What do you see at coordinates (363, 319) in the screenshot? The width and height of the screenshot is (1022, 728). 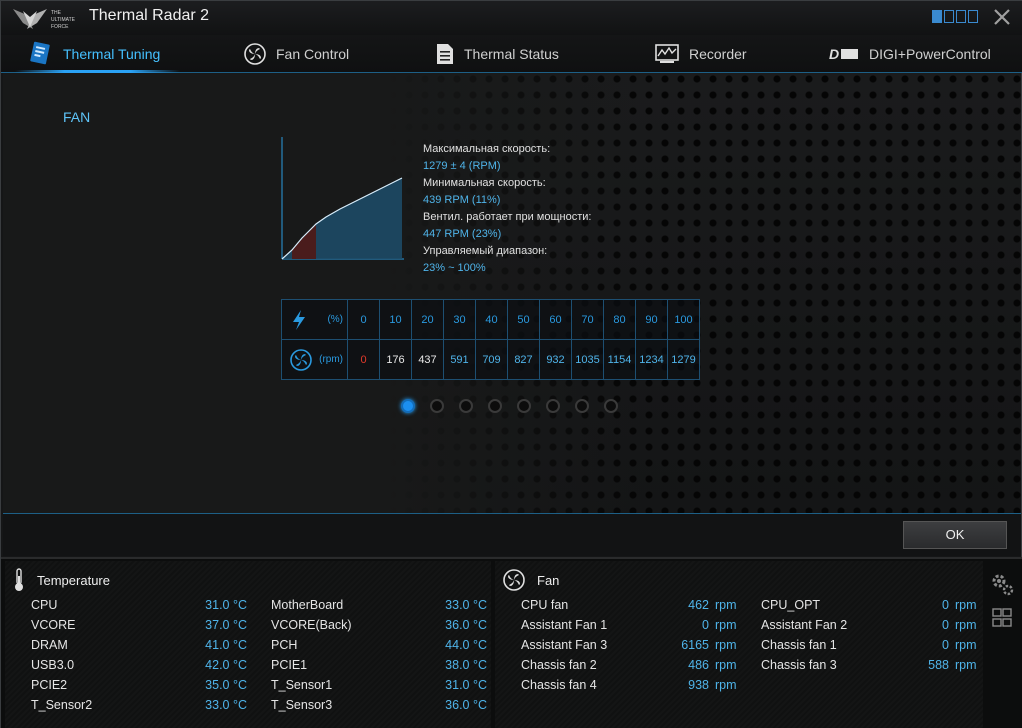 I see `percent-cell: 0` at bounding box center [363, 319].